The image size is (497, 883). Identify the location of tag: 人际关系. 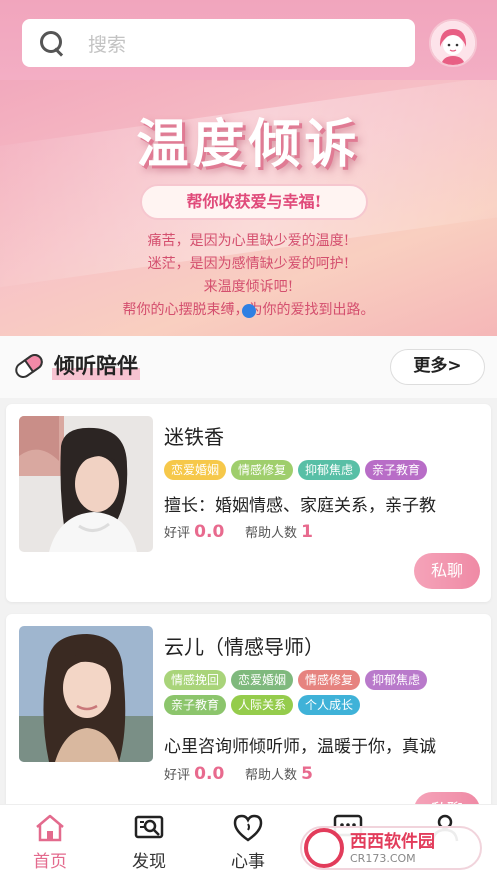
(262, 705).